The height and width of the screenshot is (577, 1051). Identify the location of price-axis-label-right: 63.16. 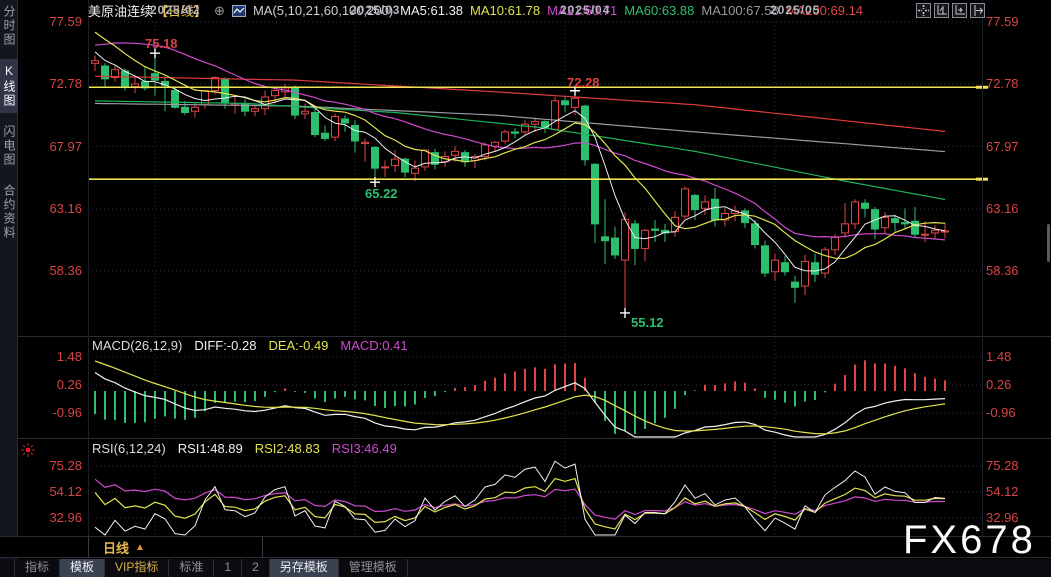
(1002, 208).